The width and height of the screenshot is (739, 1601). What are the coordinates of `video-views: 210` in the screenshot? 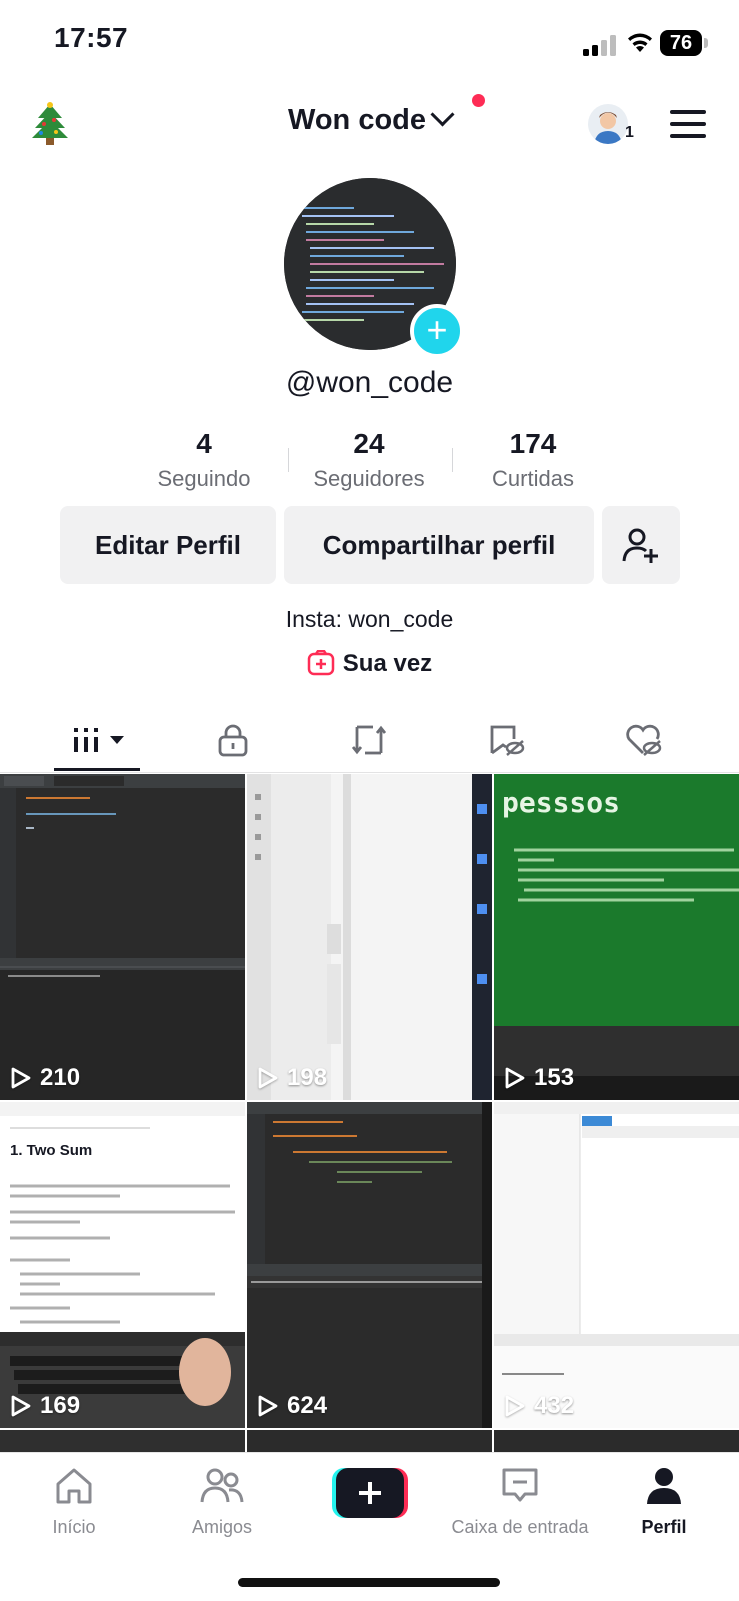 It's located at (45, 1078).